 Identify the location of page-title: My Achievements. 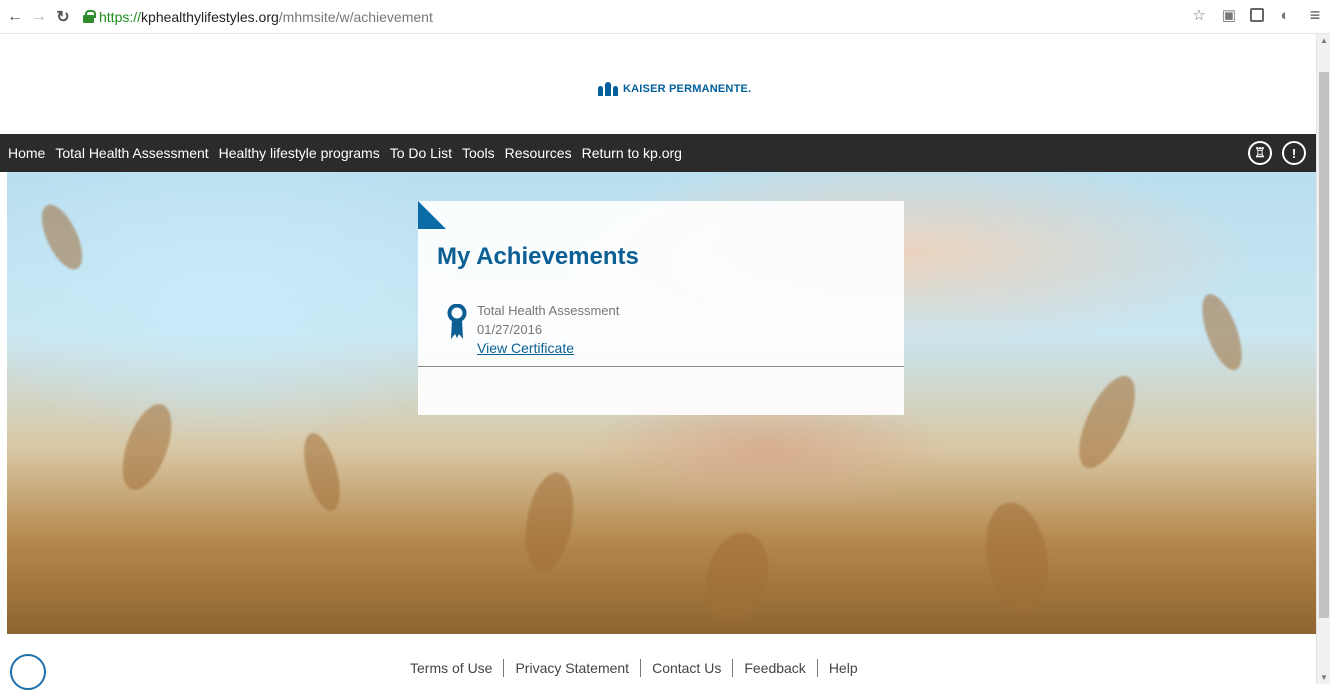
(538, 256).